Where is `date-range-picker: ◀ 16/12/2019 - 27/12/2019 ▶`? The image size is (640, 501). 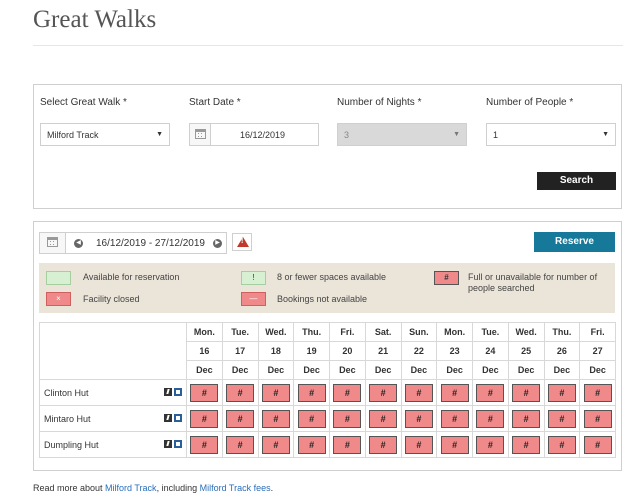 date-range-picker: ◀ 16/12/2019 - 27/12/2019 ▶ is located at coordinates (133, 243).